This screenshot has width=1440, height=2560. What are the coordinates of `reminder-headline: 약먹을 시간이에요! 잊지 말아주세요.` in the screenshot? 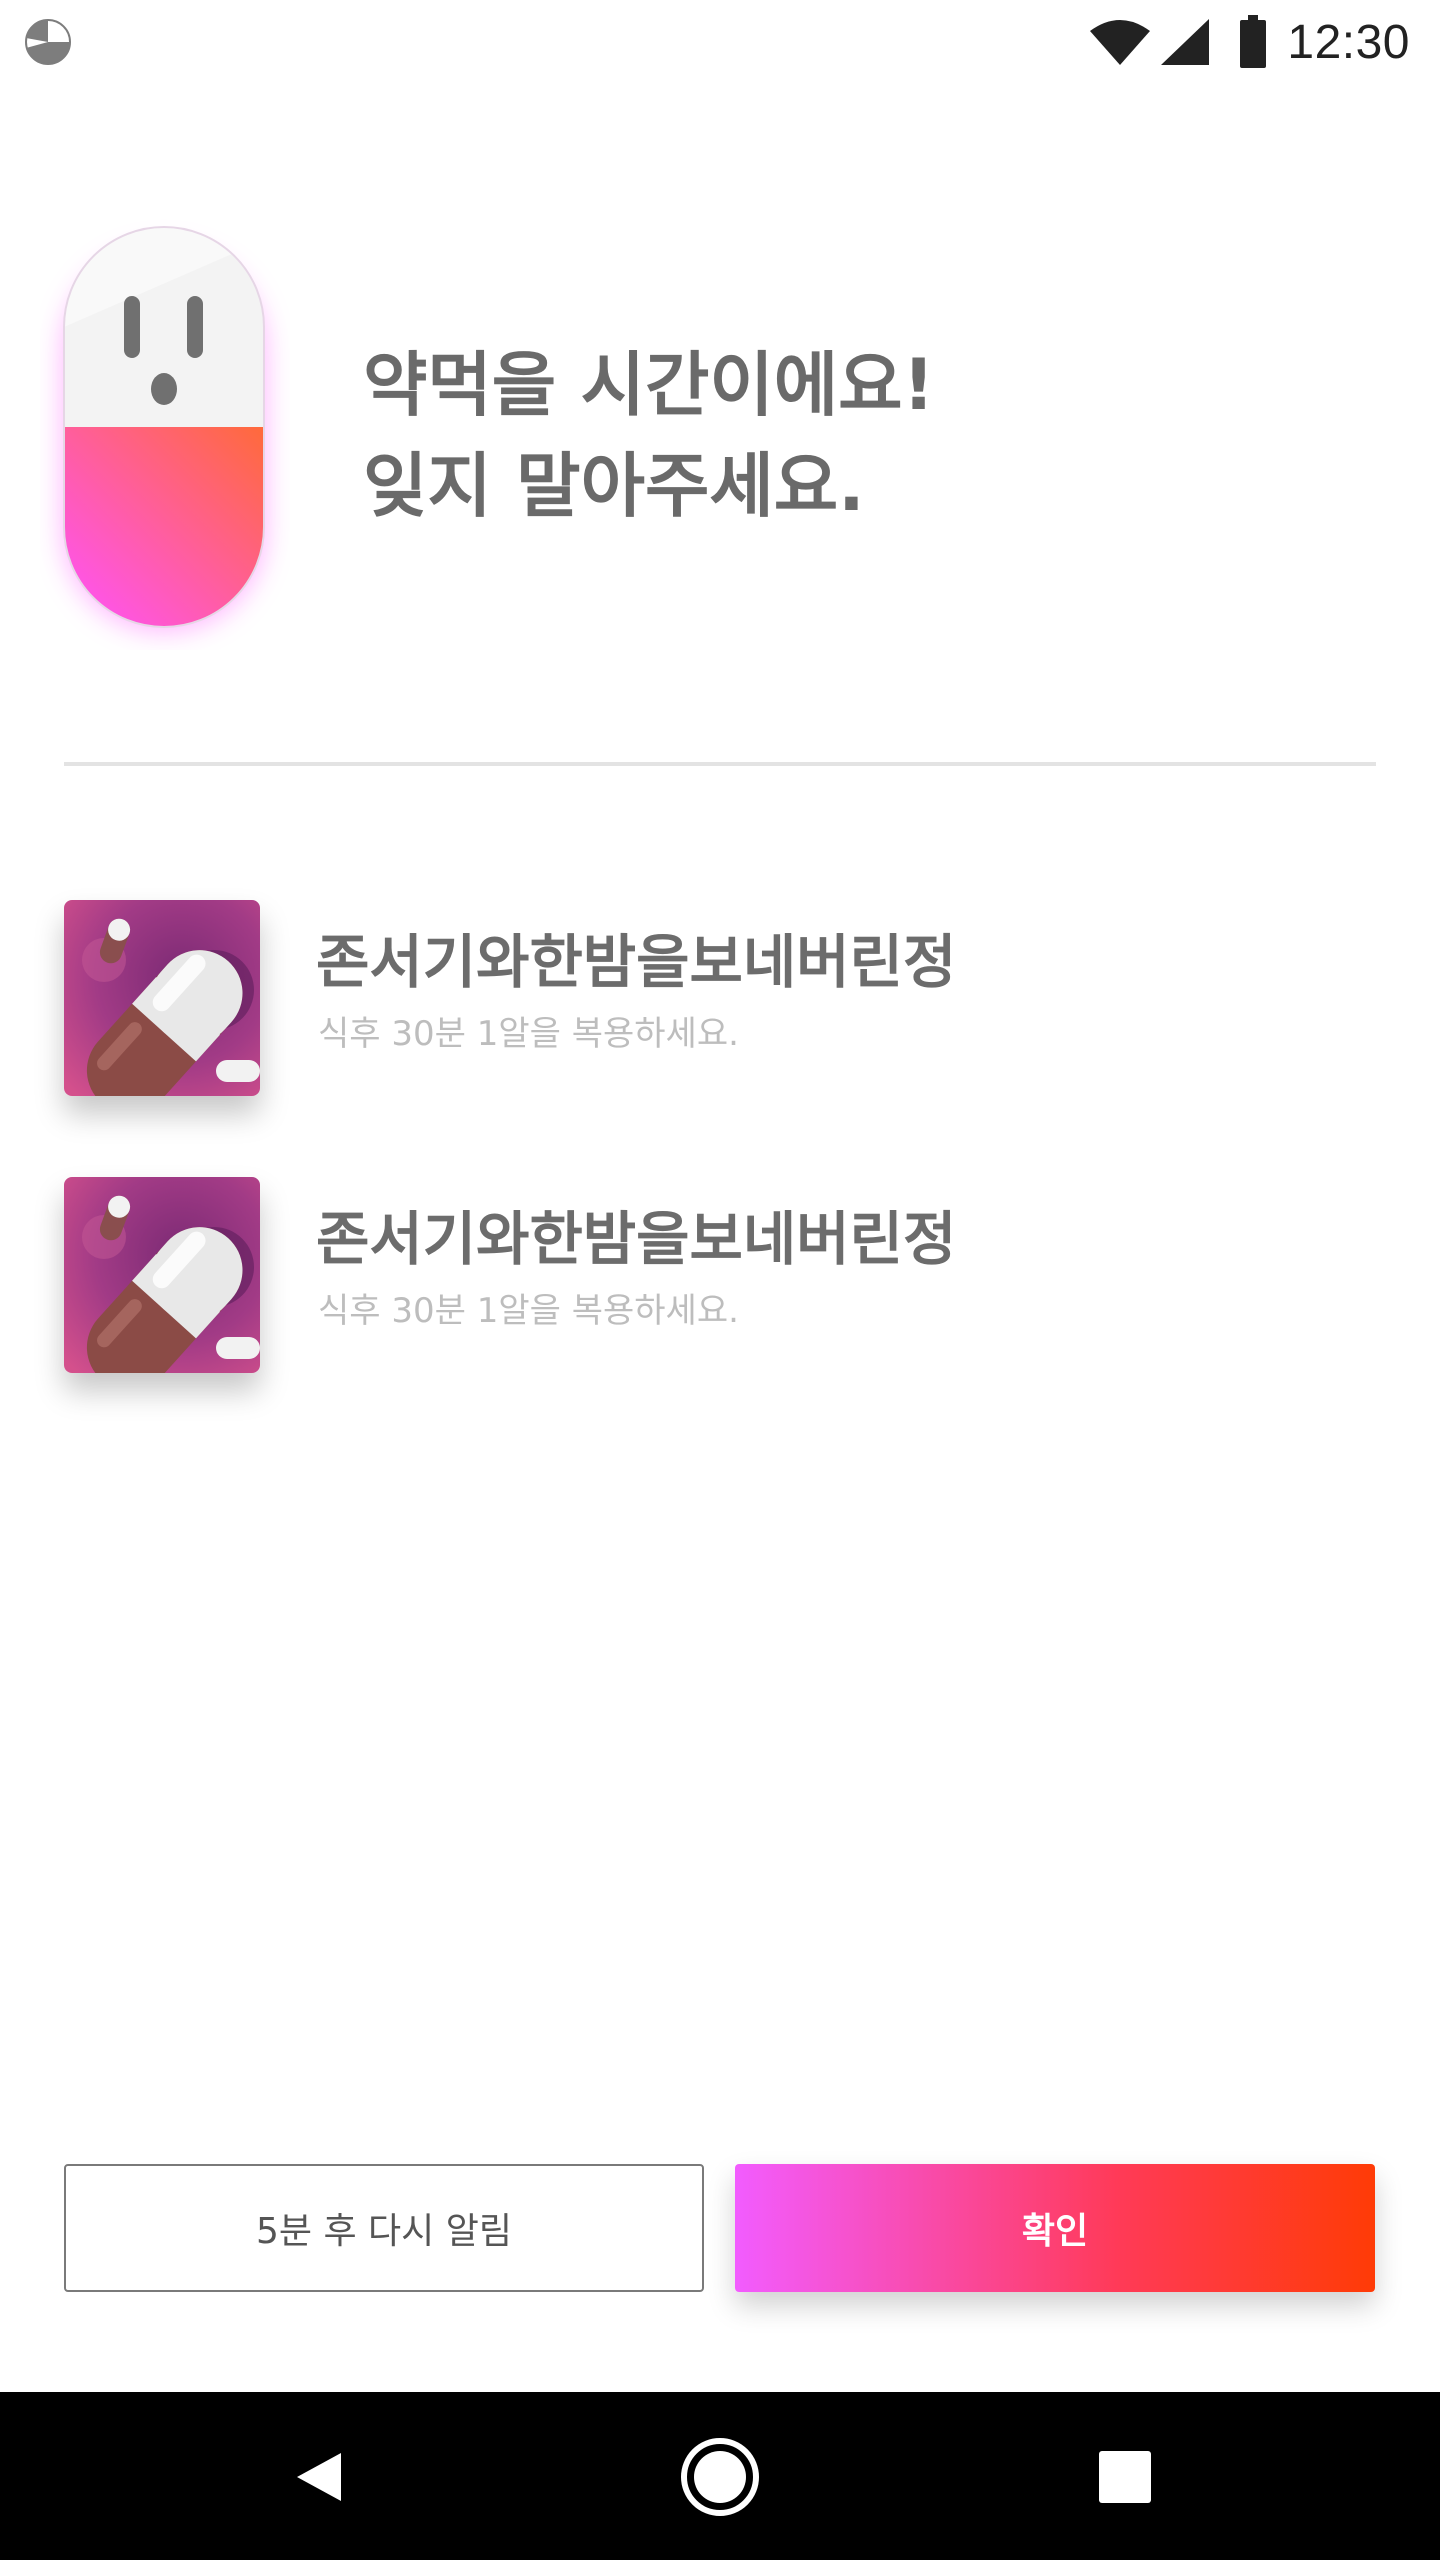 It's located at (863, 436).